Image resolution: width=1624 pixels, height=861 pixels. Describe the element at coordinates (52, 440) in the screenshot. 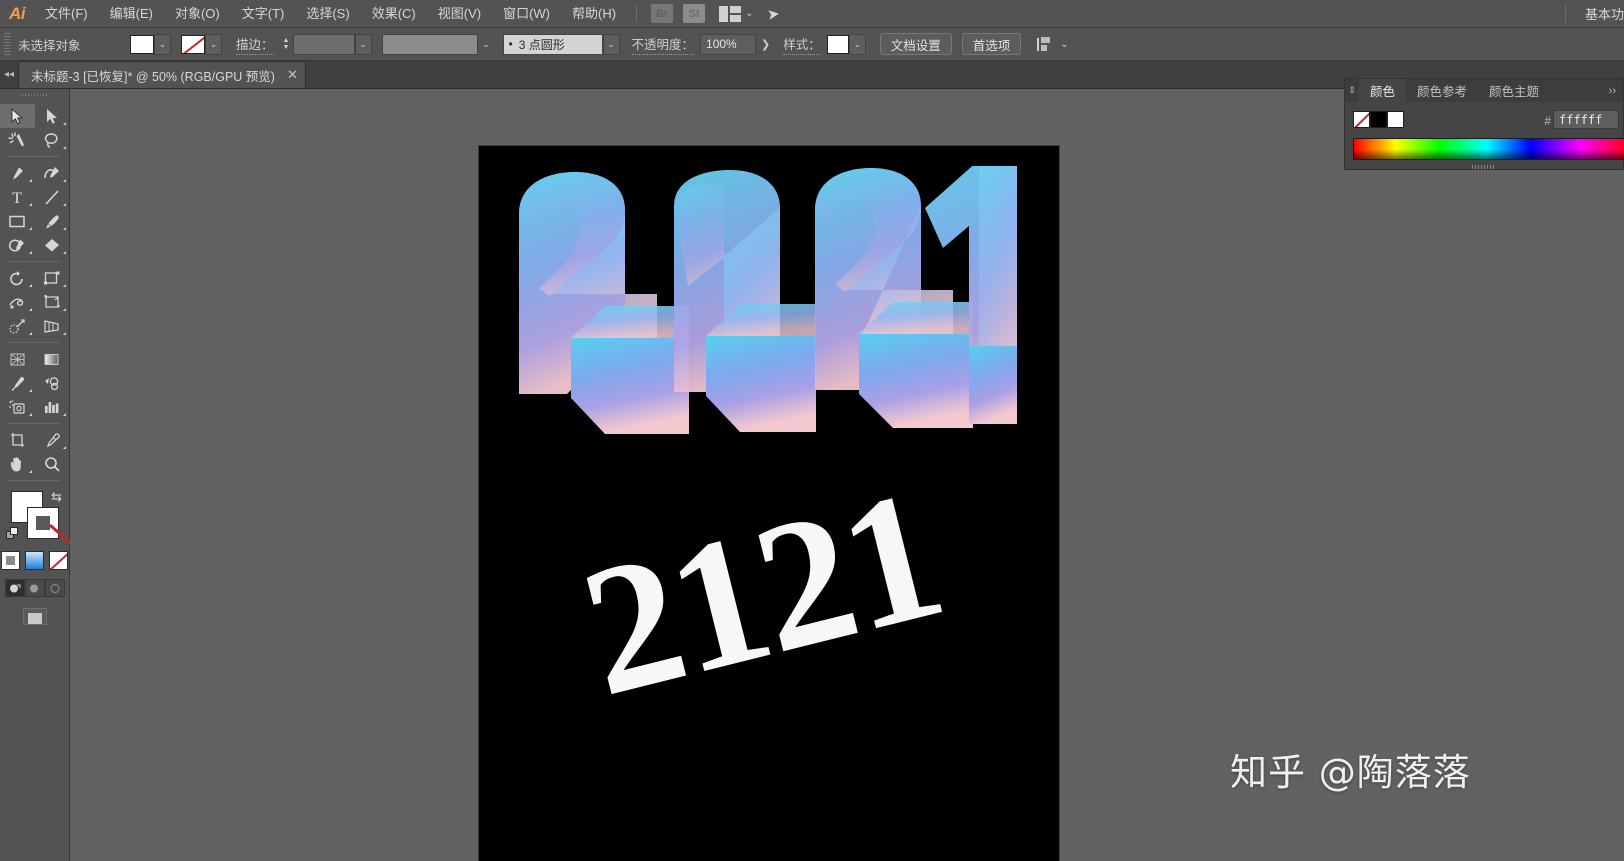

I see `slice-tool` at that location.